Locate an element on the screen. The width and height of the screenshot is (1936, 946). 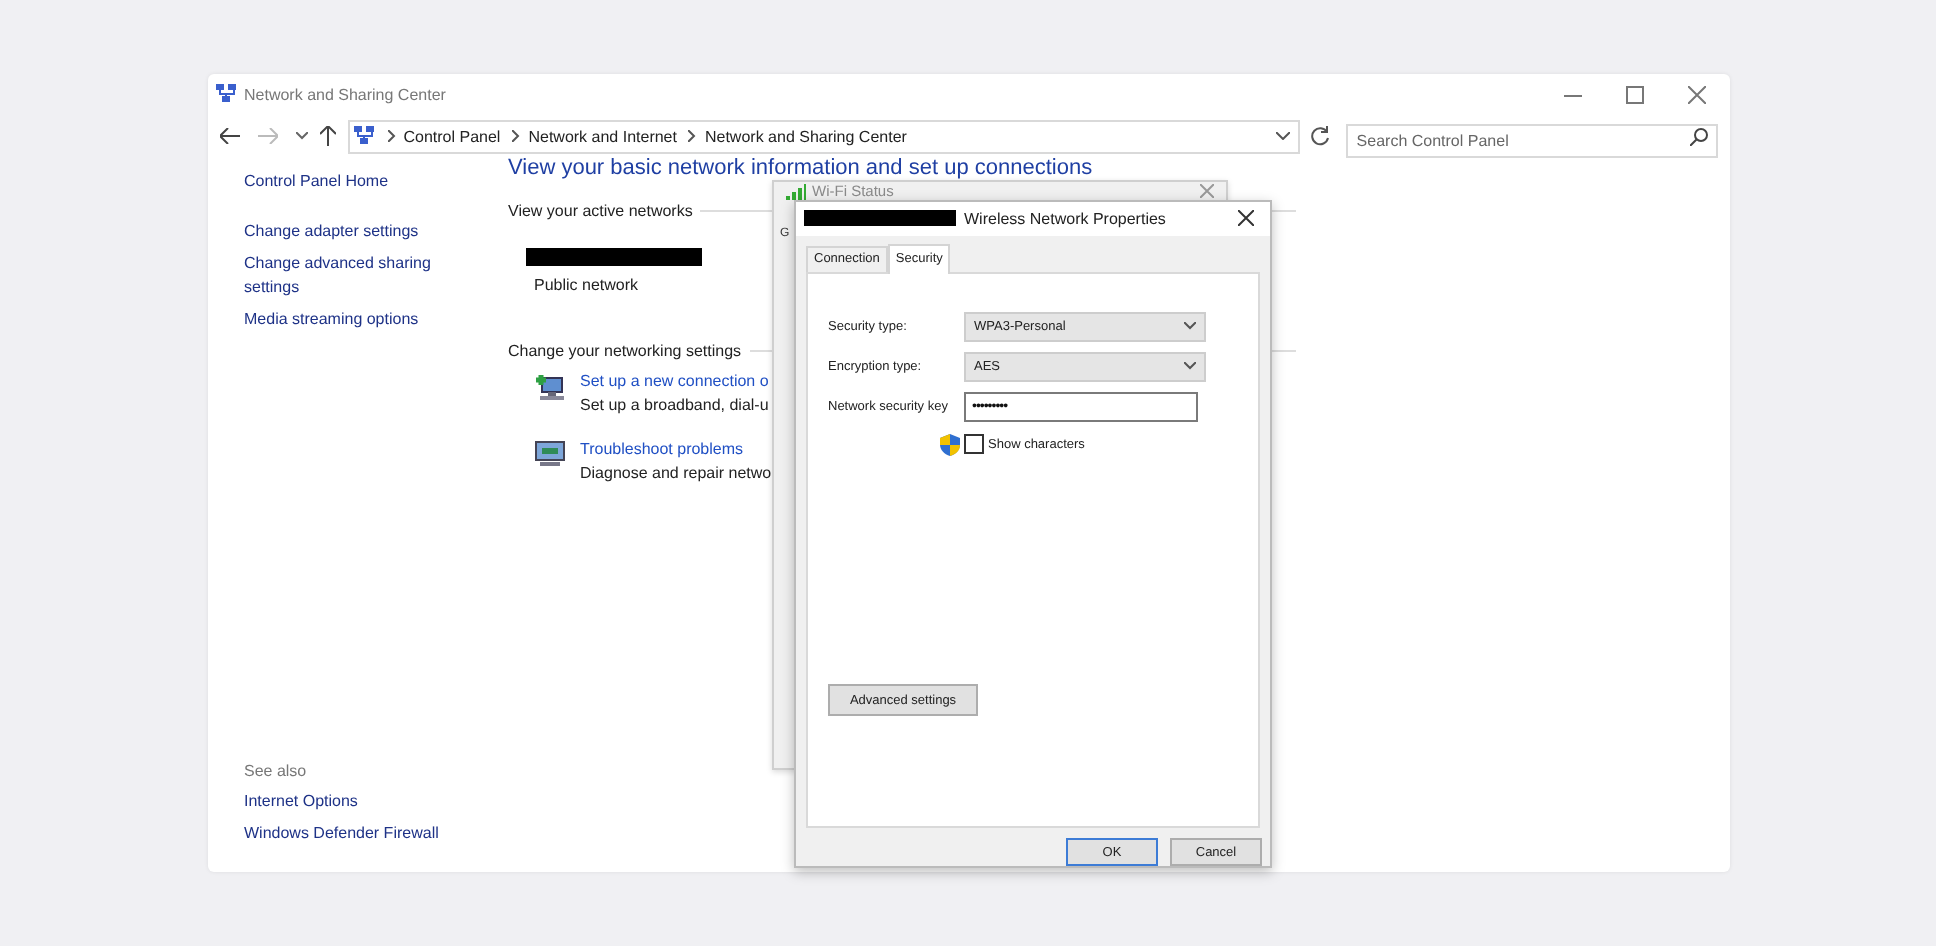
section-label: Change your networking settings is located at coordinates (625, 351).